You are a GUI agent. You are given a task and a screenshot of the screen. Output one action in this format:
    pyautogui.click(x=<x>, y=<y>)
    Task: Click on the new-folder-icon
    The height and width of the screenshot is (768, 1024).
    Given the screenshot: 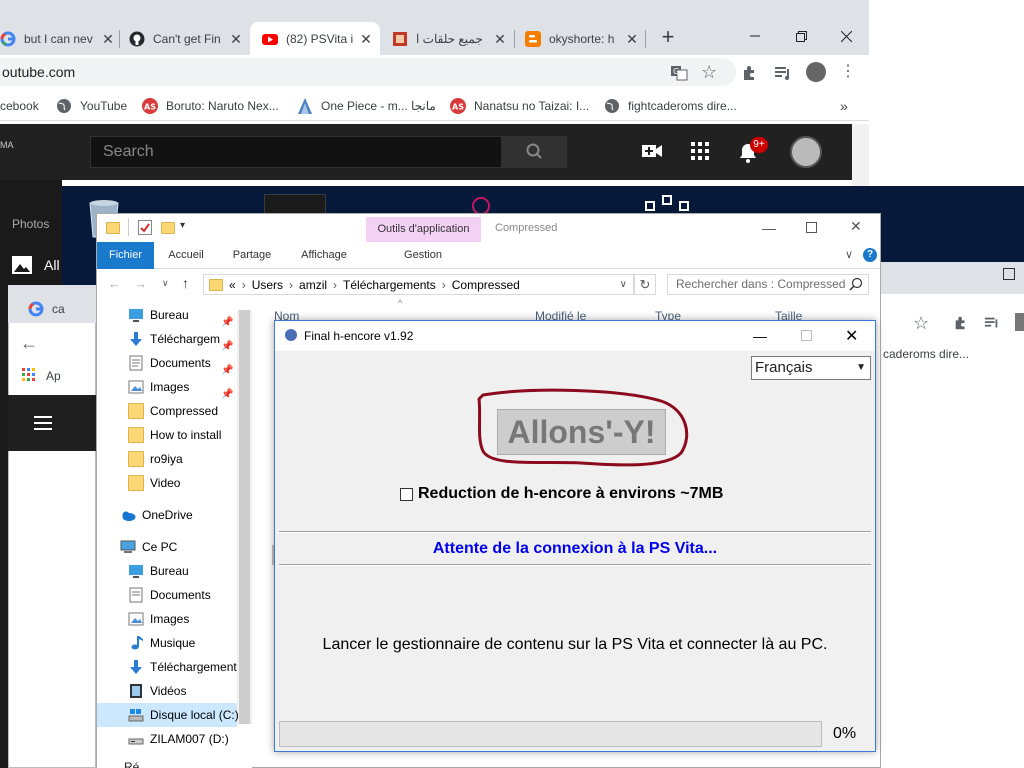 What is the action you would take?
    pyautogui.click(x=169, y=227)
    